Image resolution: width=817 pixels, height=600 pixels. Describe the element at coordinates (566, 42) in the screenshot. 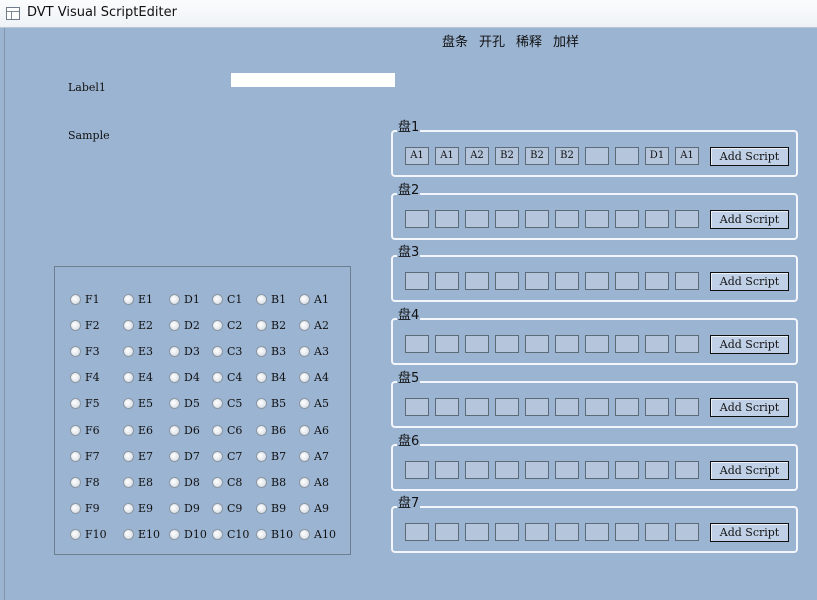

I see `menu-item-jiayang: 加样` at that location.